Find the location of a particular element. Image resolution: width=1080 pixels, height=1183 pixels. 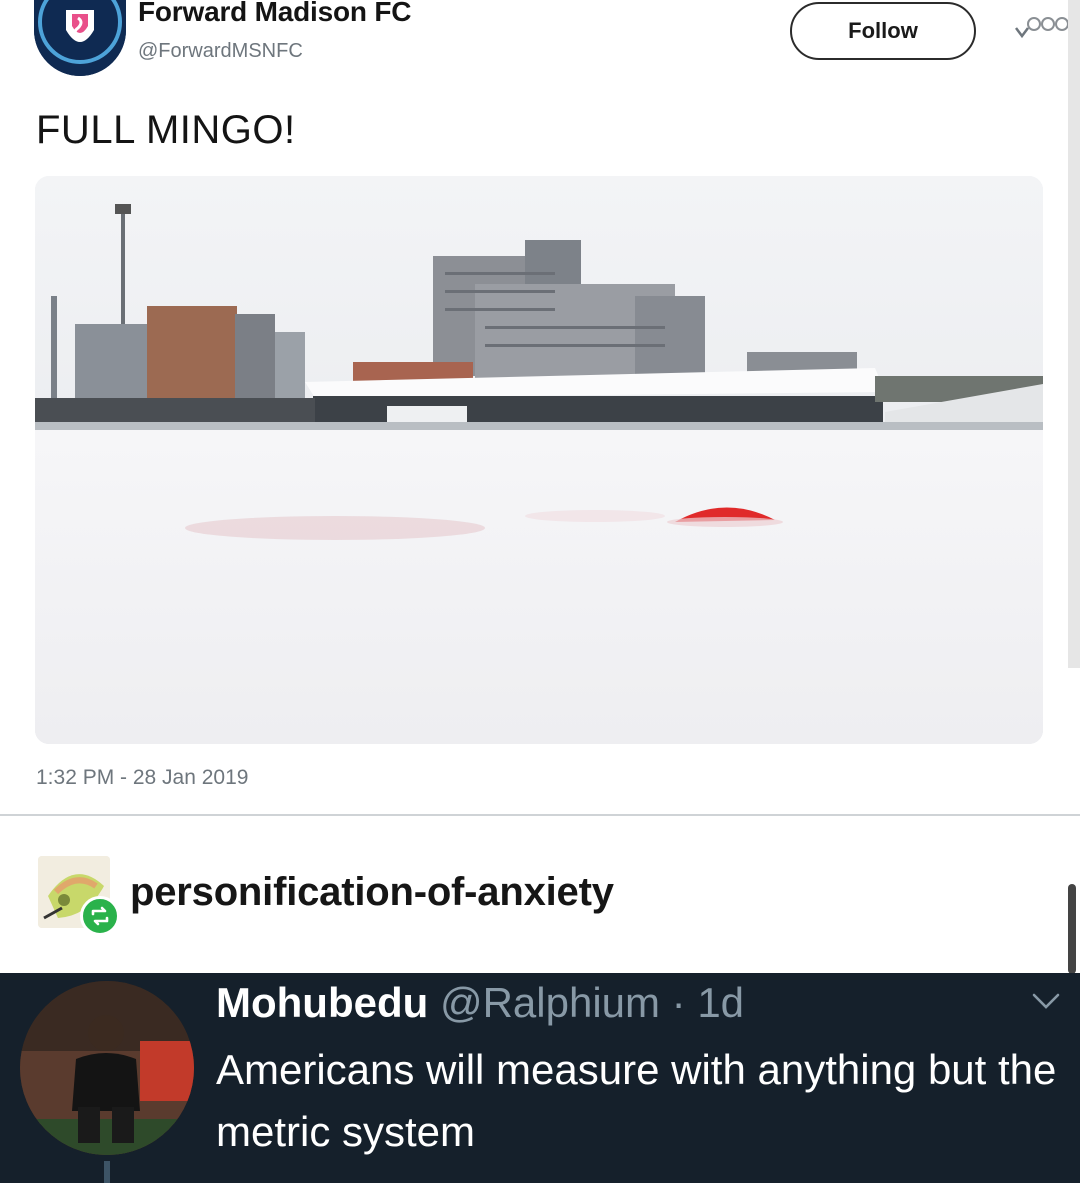

account-display-name: Forward Madison FC is located at coordinates (274, 14).